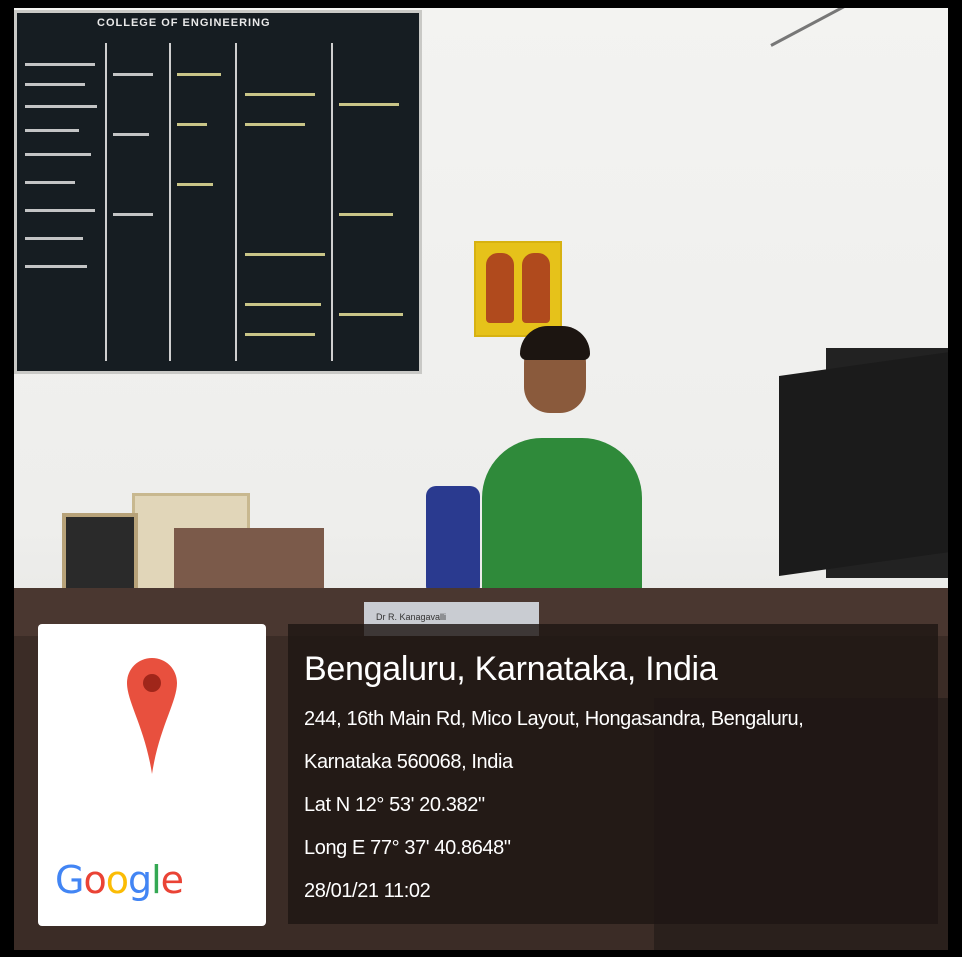 This screenshot has height=957, width=962. What do you see at coordinates (562, 518) in the screenshot?
I see `person-body` at bounding box center [562, 518].